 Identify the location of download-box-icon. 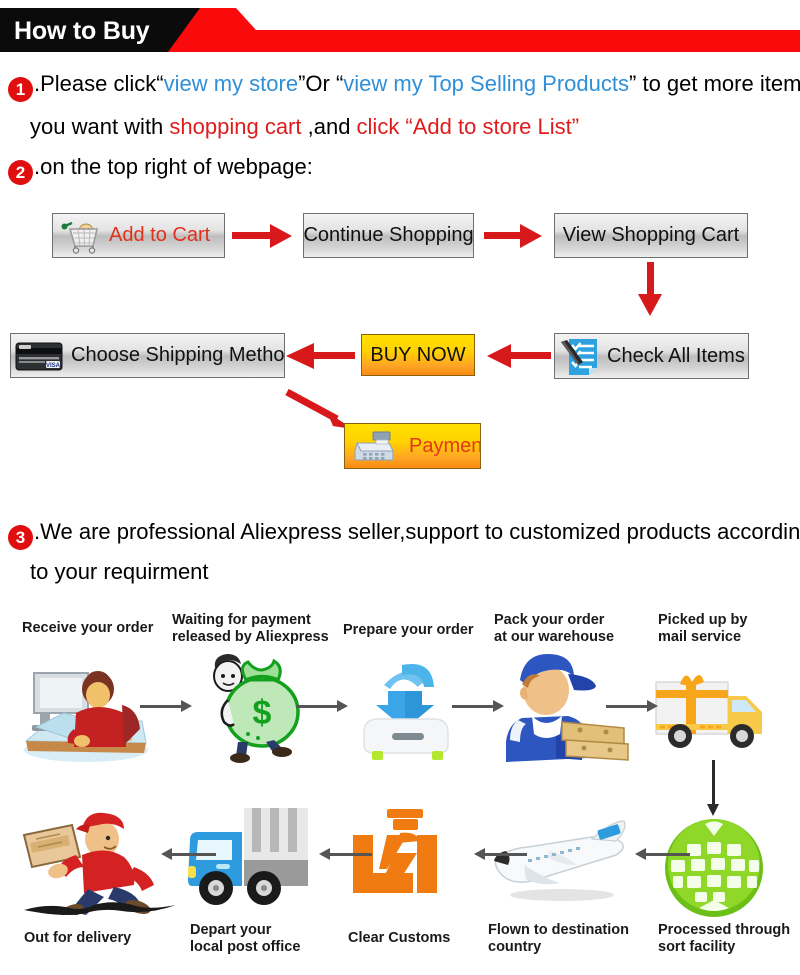
(408, 710).